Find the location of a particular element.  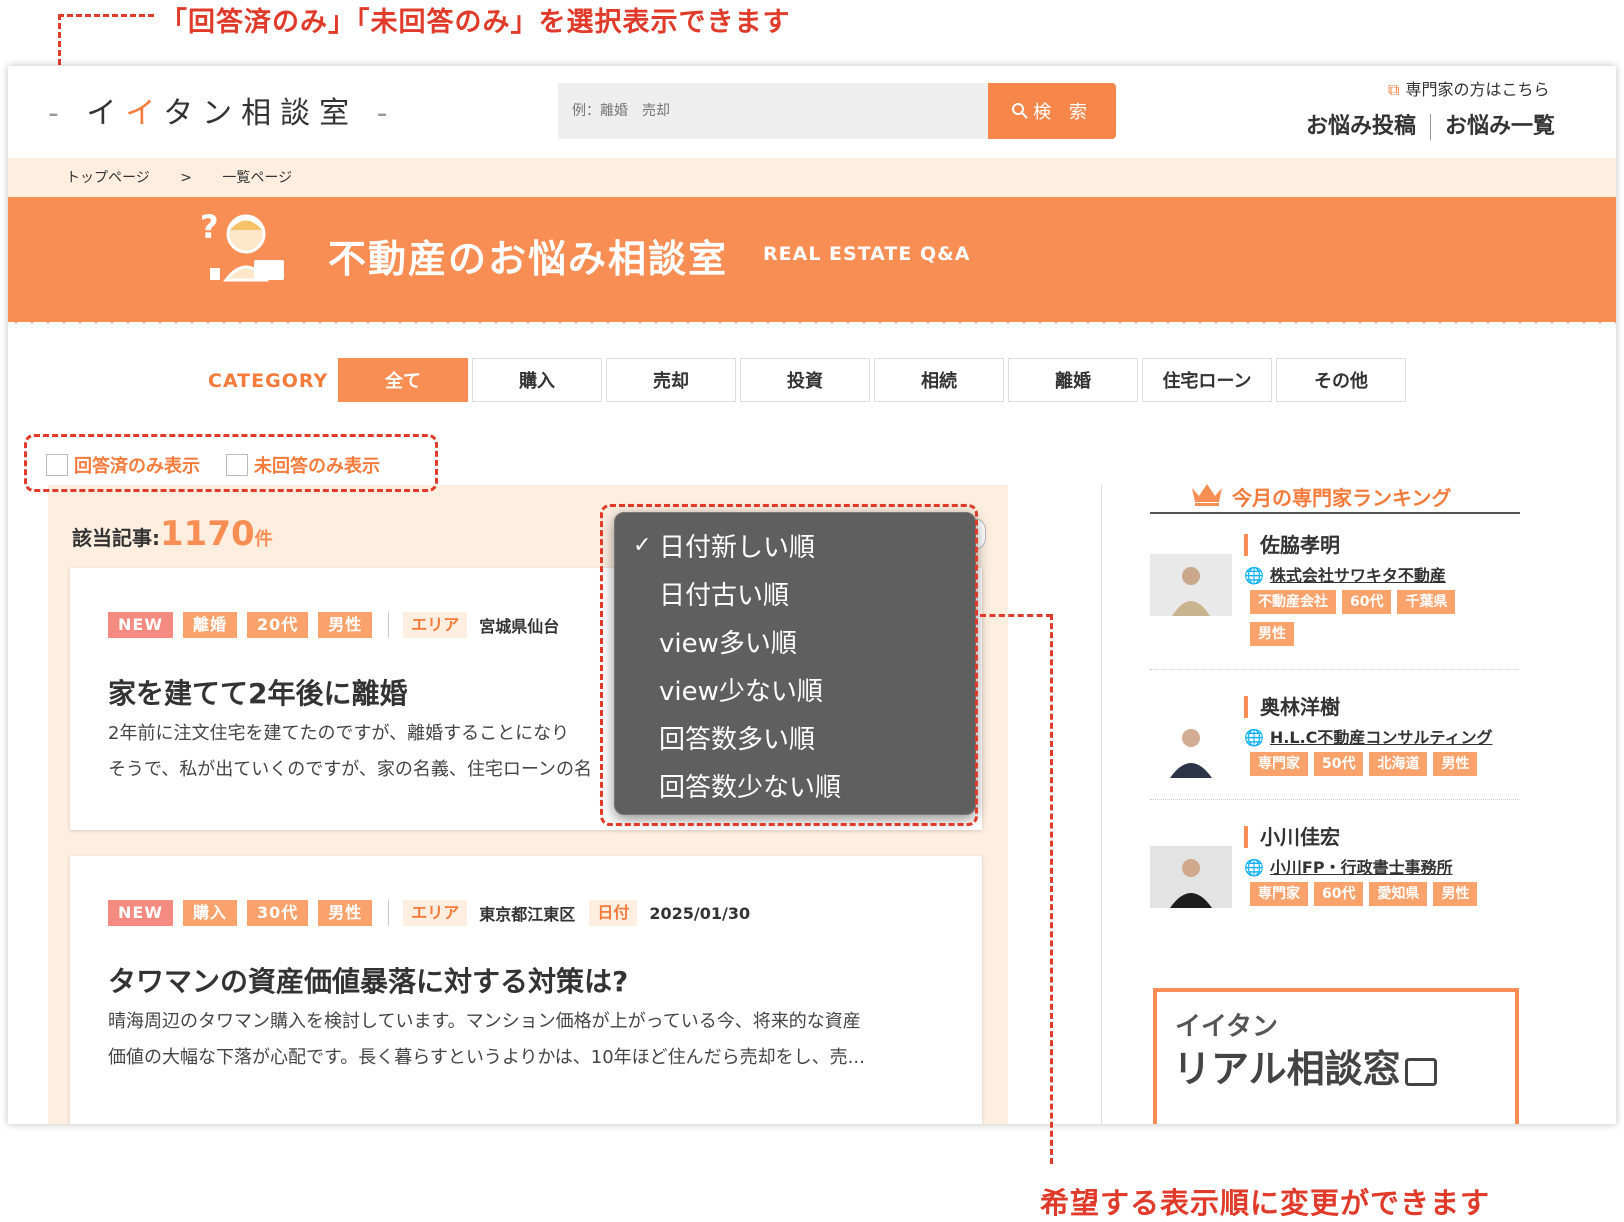

article-tags: NEW 離婚 20代 男性 エリア 宮城県仙台 is located at coordinates (340, 625).